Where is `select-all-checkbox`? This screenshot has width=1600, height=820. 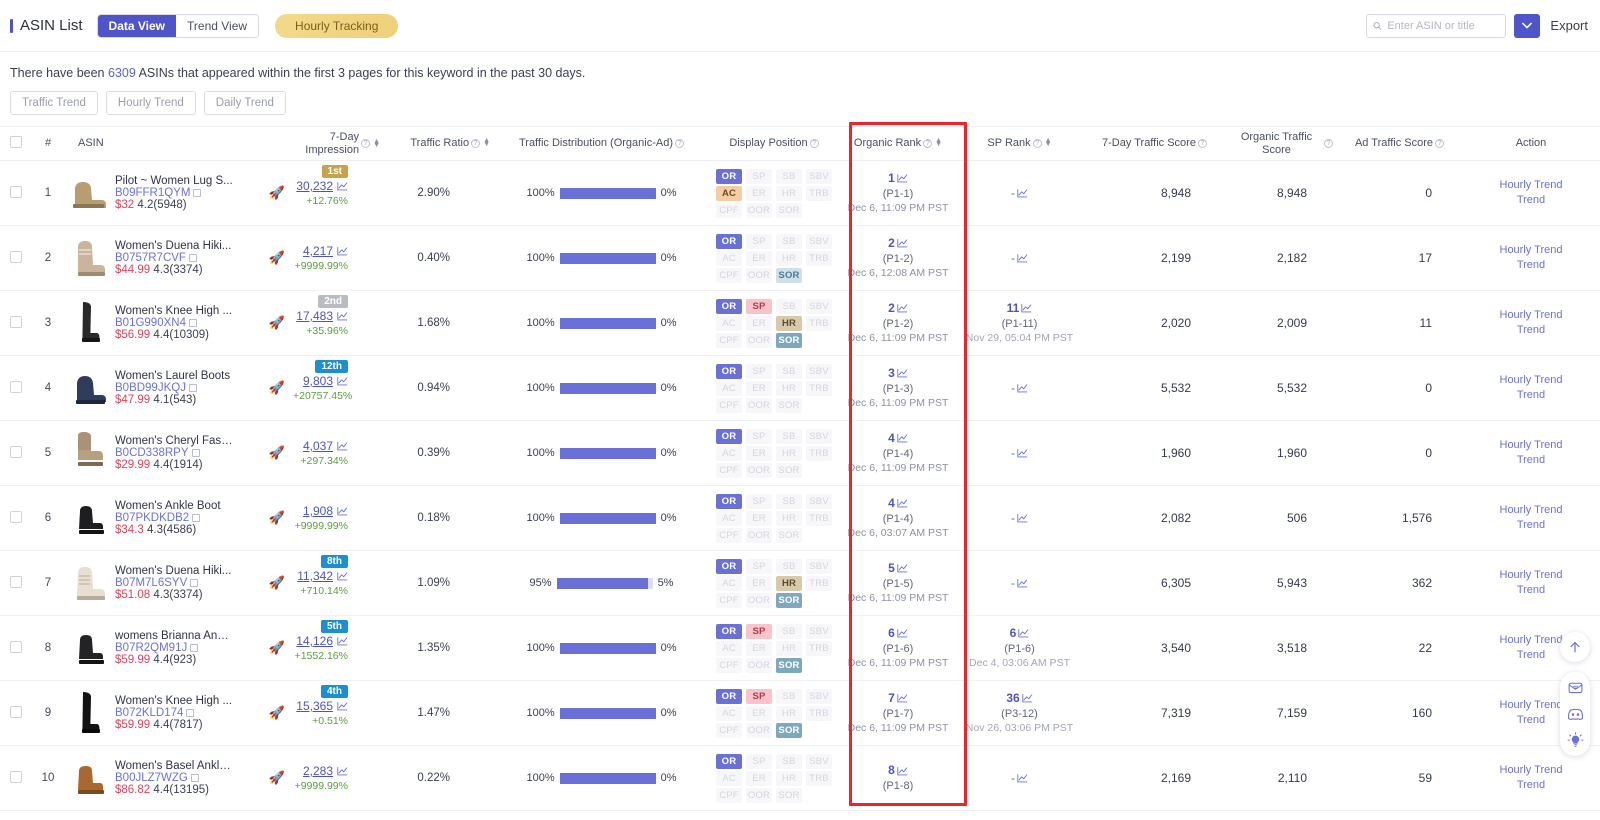 select-all-checkbox is located at coordinates (16, 141).